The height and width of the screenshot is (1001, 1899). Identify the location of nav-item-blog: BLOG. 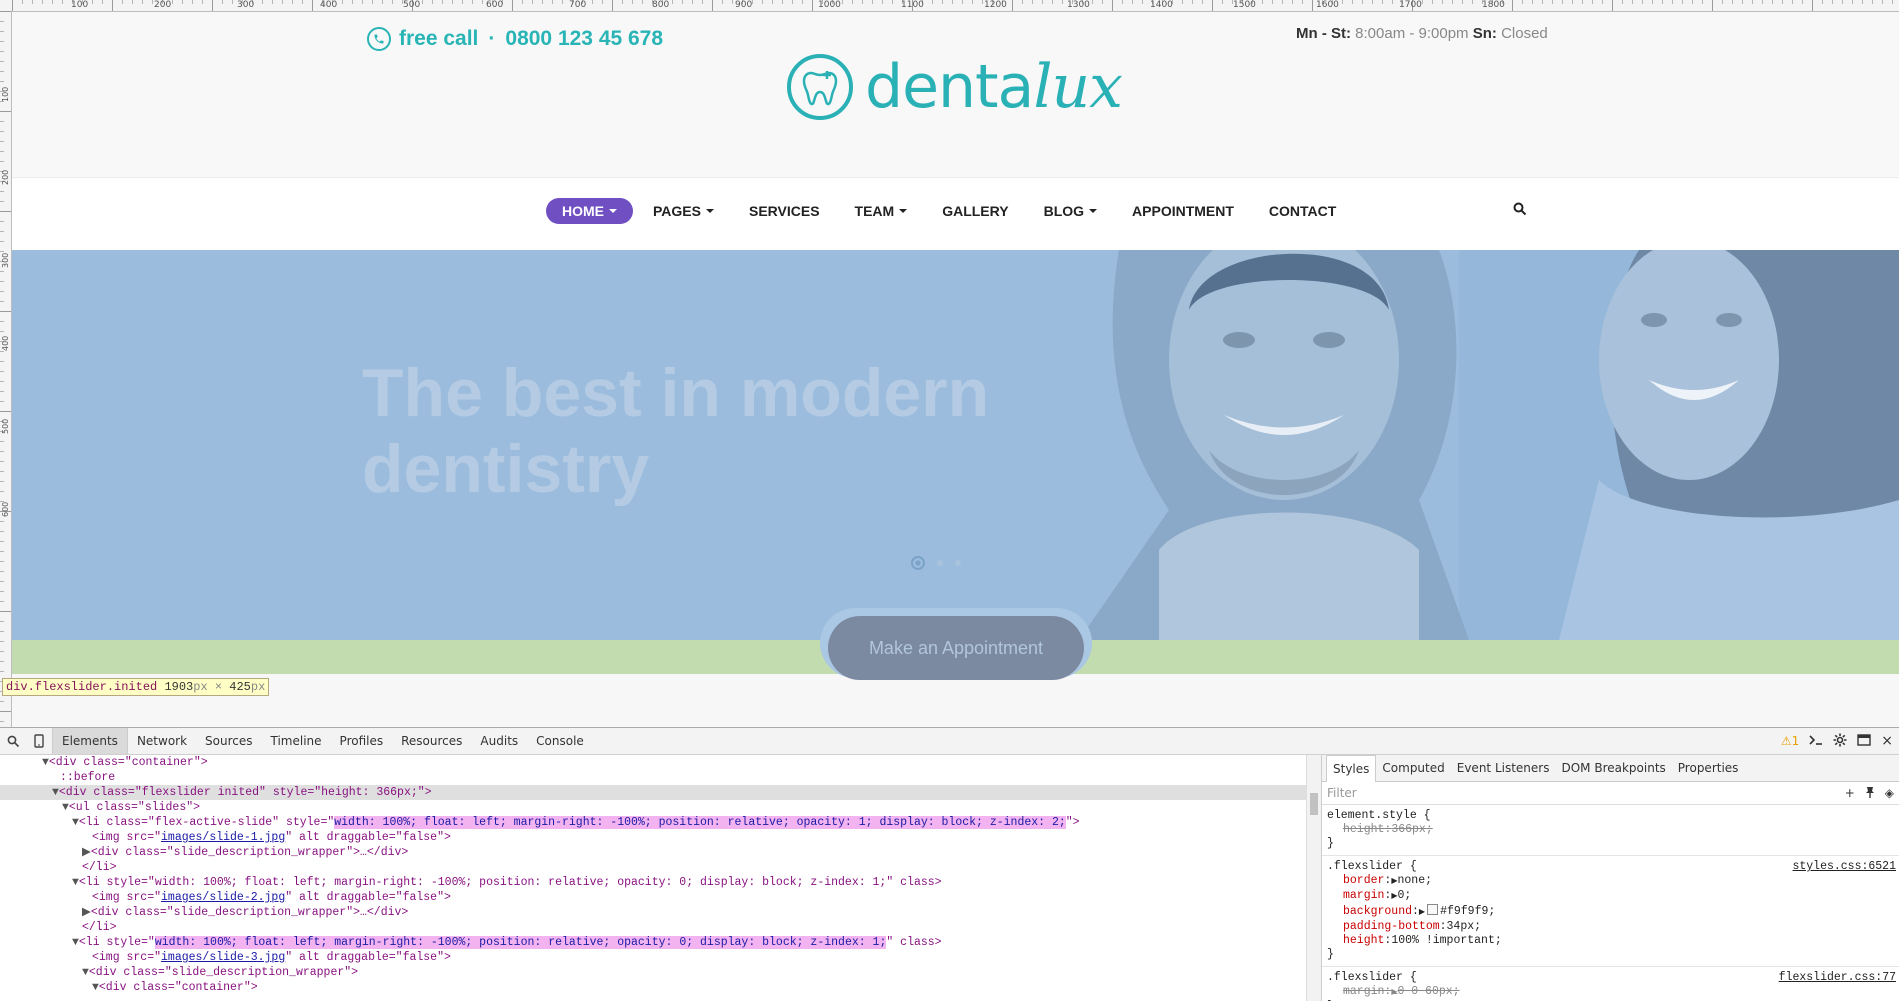
(1071, 211).